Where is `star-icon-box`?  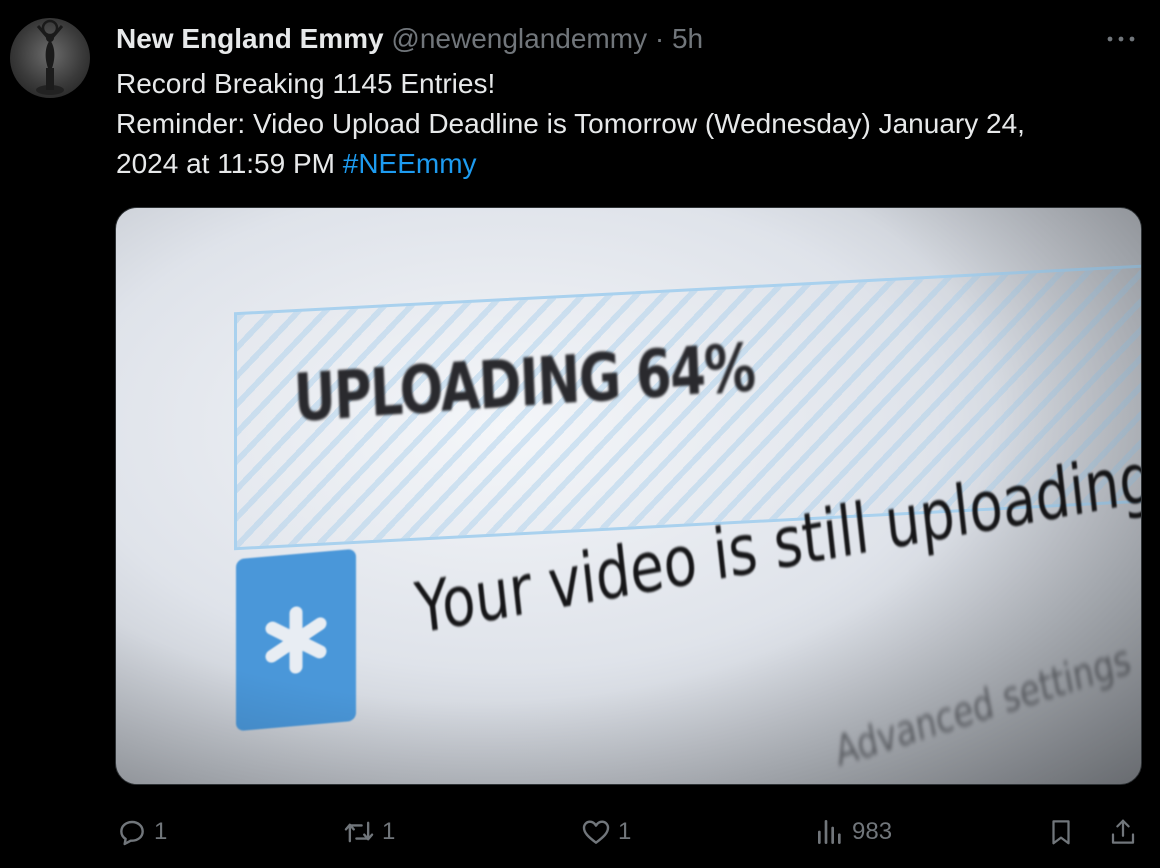
star-icon-box is located at coordinates (296, 640).